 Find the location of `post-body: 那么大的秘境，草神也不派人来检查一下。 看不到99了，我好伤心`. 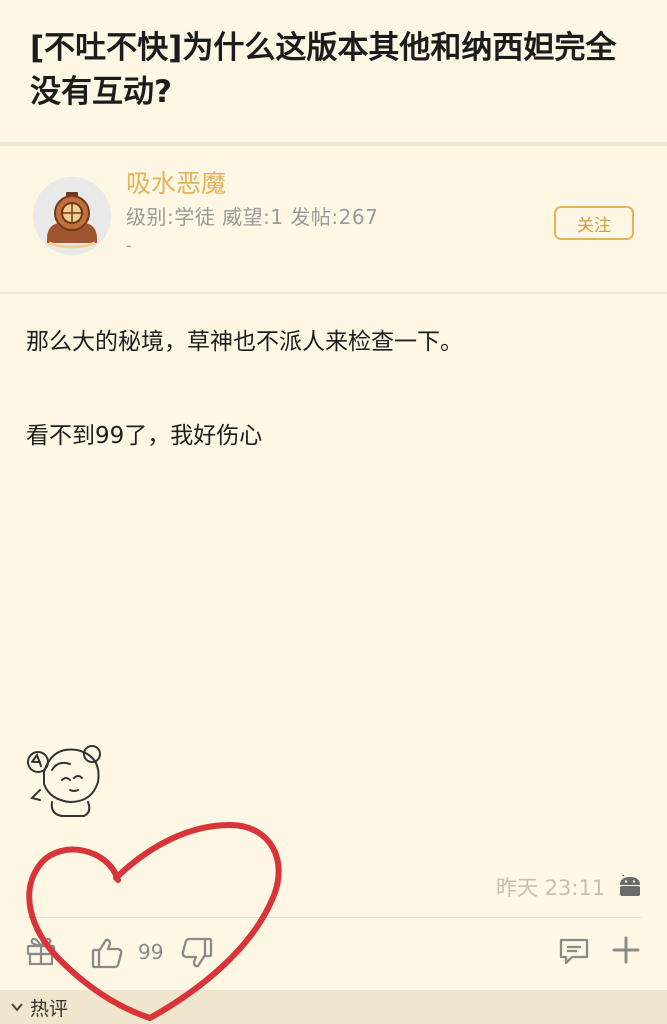

post-body: 那么大的秘境，草神也不派人来检查一下。 看不到99了，我好伤心 is located at coordinates (336, 389).